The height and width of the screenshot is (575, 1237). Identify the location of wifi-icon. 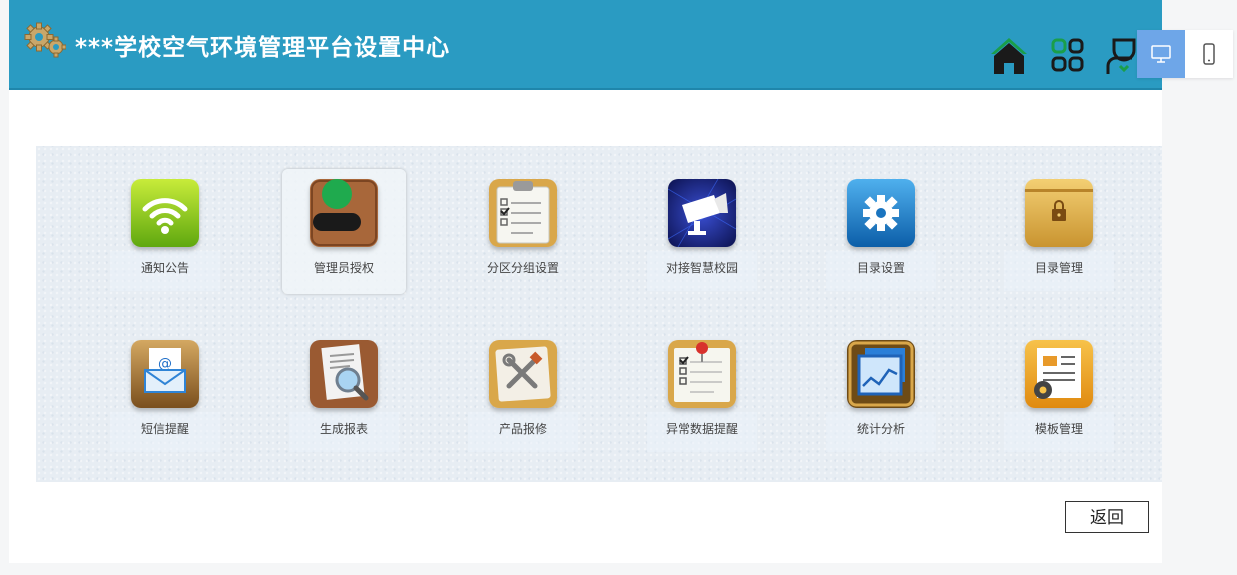
(165, 213).